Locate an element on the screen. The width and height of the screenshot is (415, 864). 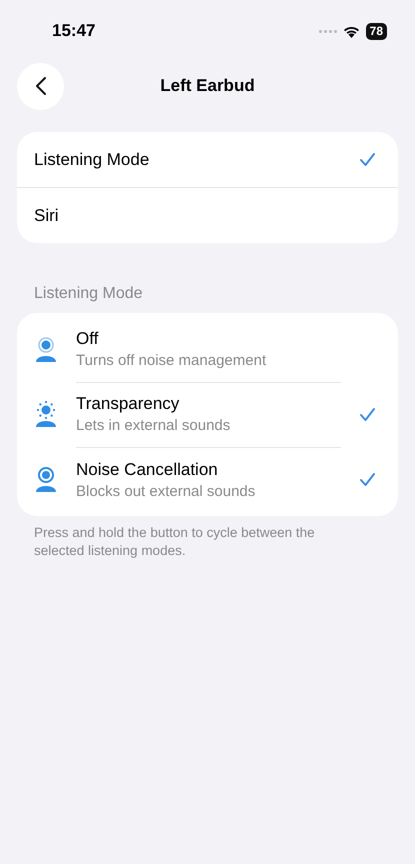
mode-title: Off is located at coordinates (208, 339).